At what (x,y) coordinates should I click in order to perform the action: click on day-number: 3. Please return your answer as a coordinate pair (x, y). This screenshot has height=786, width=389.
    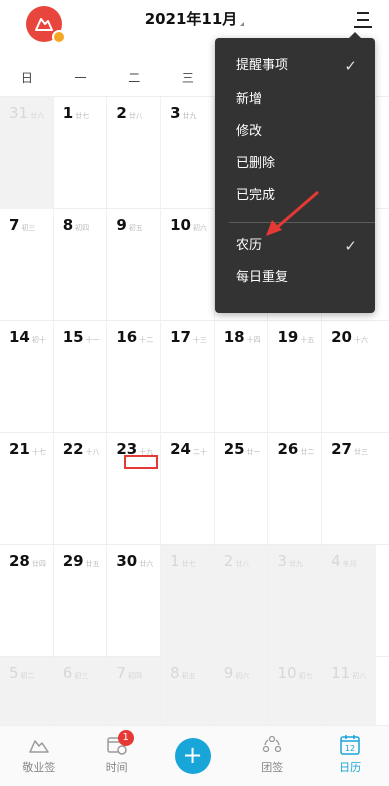
    Looking at the image, I should click on (175, 113).